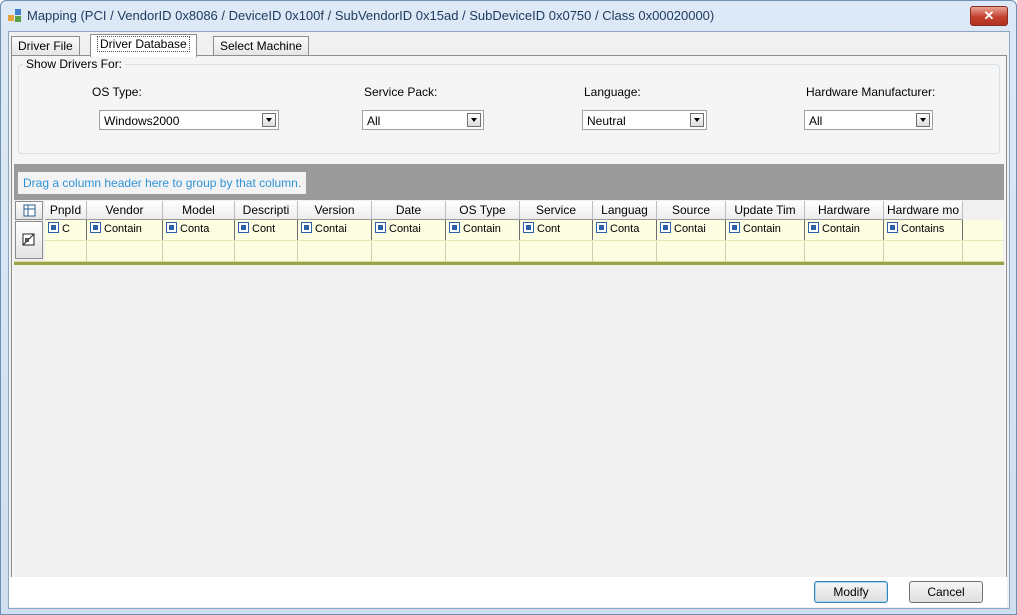 This screenshot has width=1017, height=615. I want to click on column-header: Update Tim, so click(765, 210).